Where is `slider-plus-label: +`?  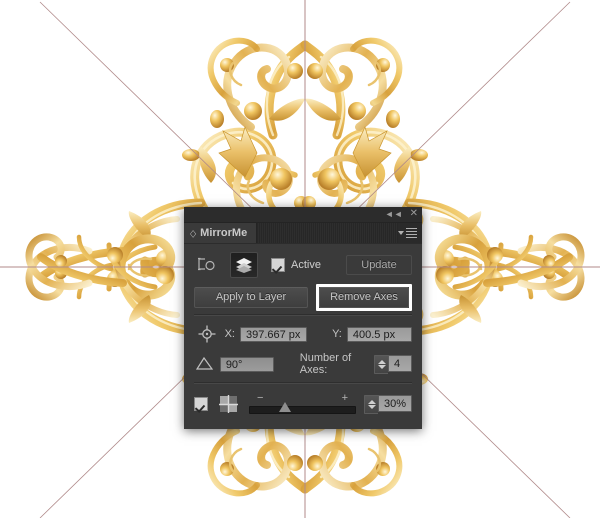 slider-plus-label: + is located at coordinates (344, 398).